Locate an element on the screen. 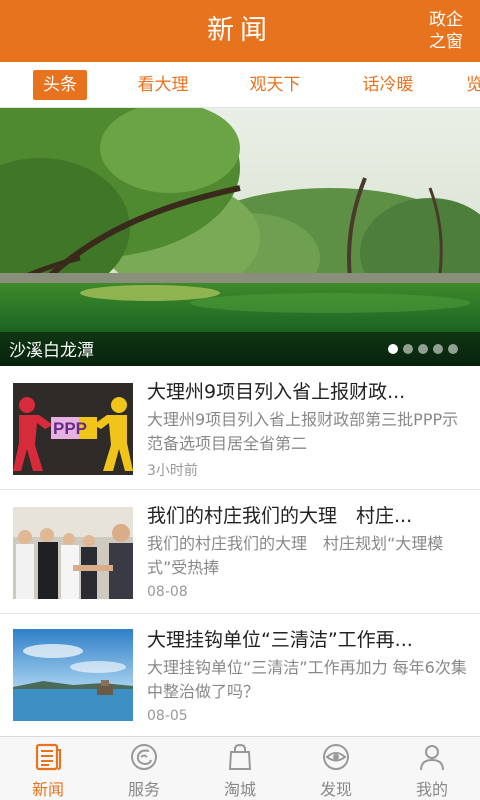 This screenshot has width=480, height=800. carousel-indicators is located at coordinates (420, 349).